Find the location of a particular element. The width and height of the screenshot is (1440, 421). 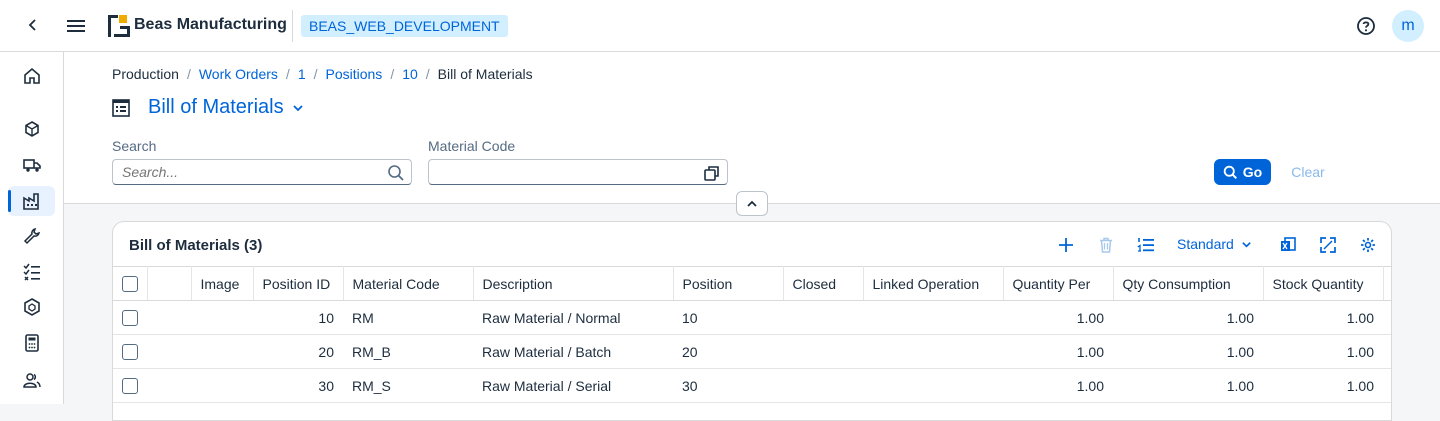

search-icon is located at coordinates (396, 173).